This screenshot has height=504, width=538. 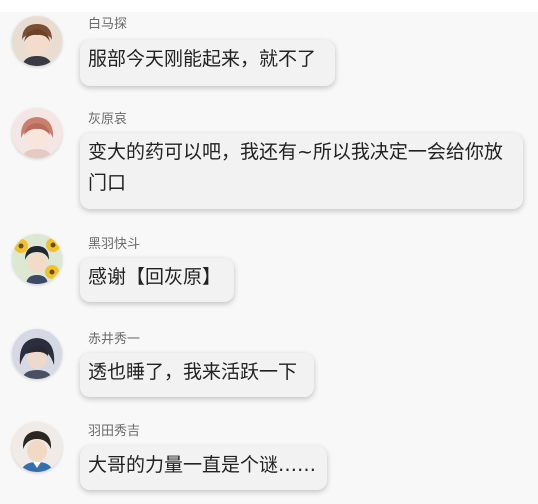 I want to click on sender-name: 灰原哀, so click(x=108, y=119).